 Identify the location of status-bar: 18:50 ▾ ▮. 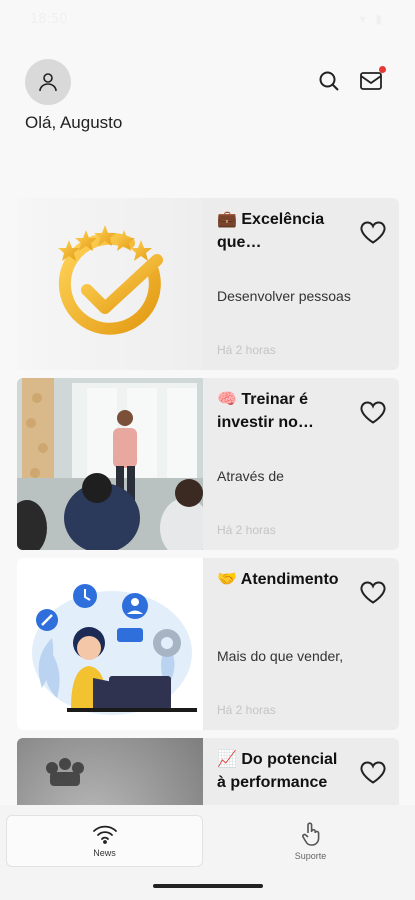
(207, 20).